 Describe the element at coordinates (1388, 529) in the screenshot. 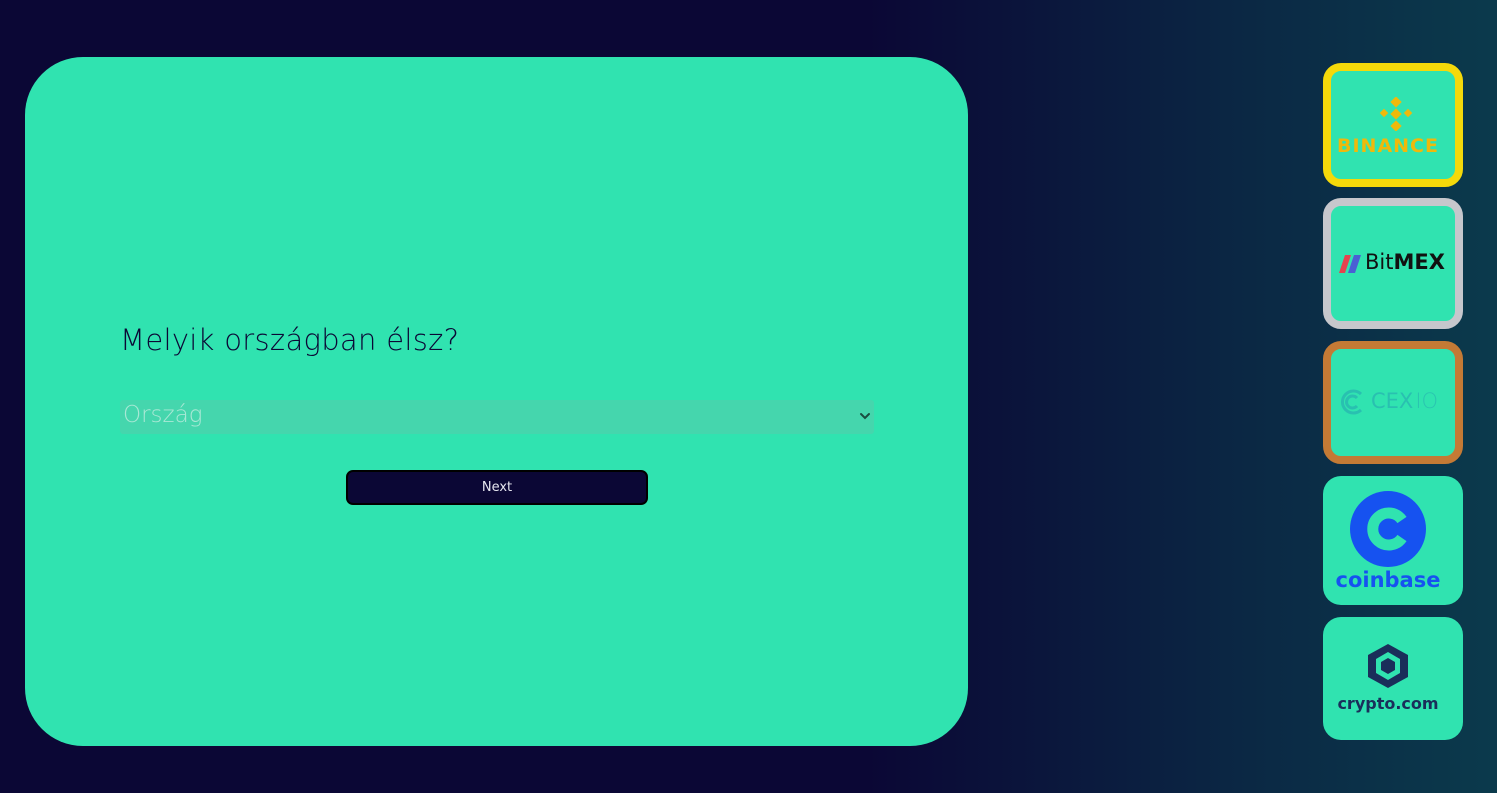

I see `coinbase-icon` at that location.